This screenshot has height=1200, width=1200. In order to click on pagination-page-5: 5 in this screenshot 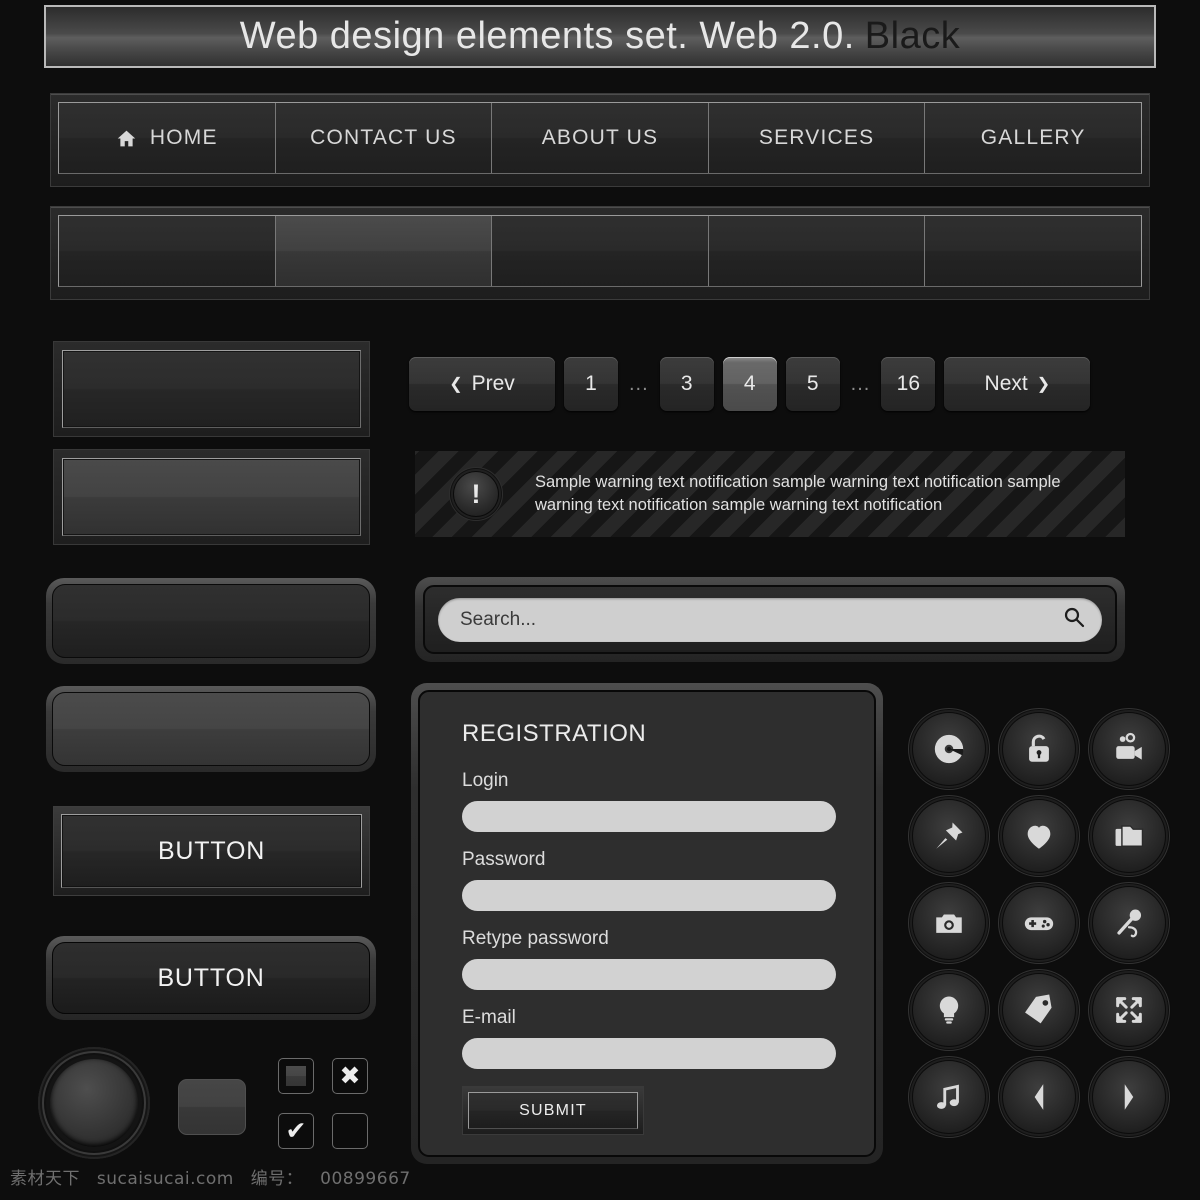, I will do `click(812, 384)`.